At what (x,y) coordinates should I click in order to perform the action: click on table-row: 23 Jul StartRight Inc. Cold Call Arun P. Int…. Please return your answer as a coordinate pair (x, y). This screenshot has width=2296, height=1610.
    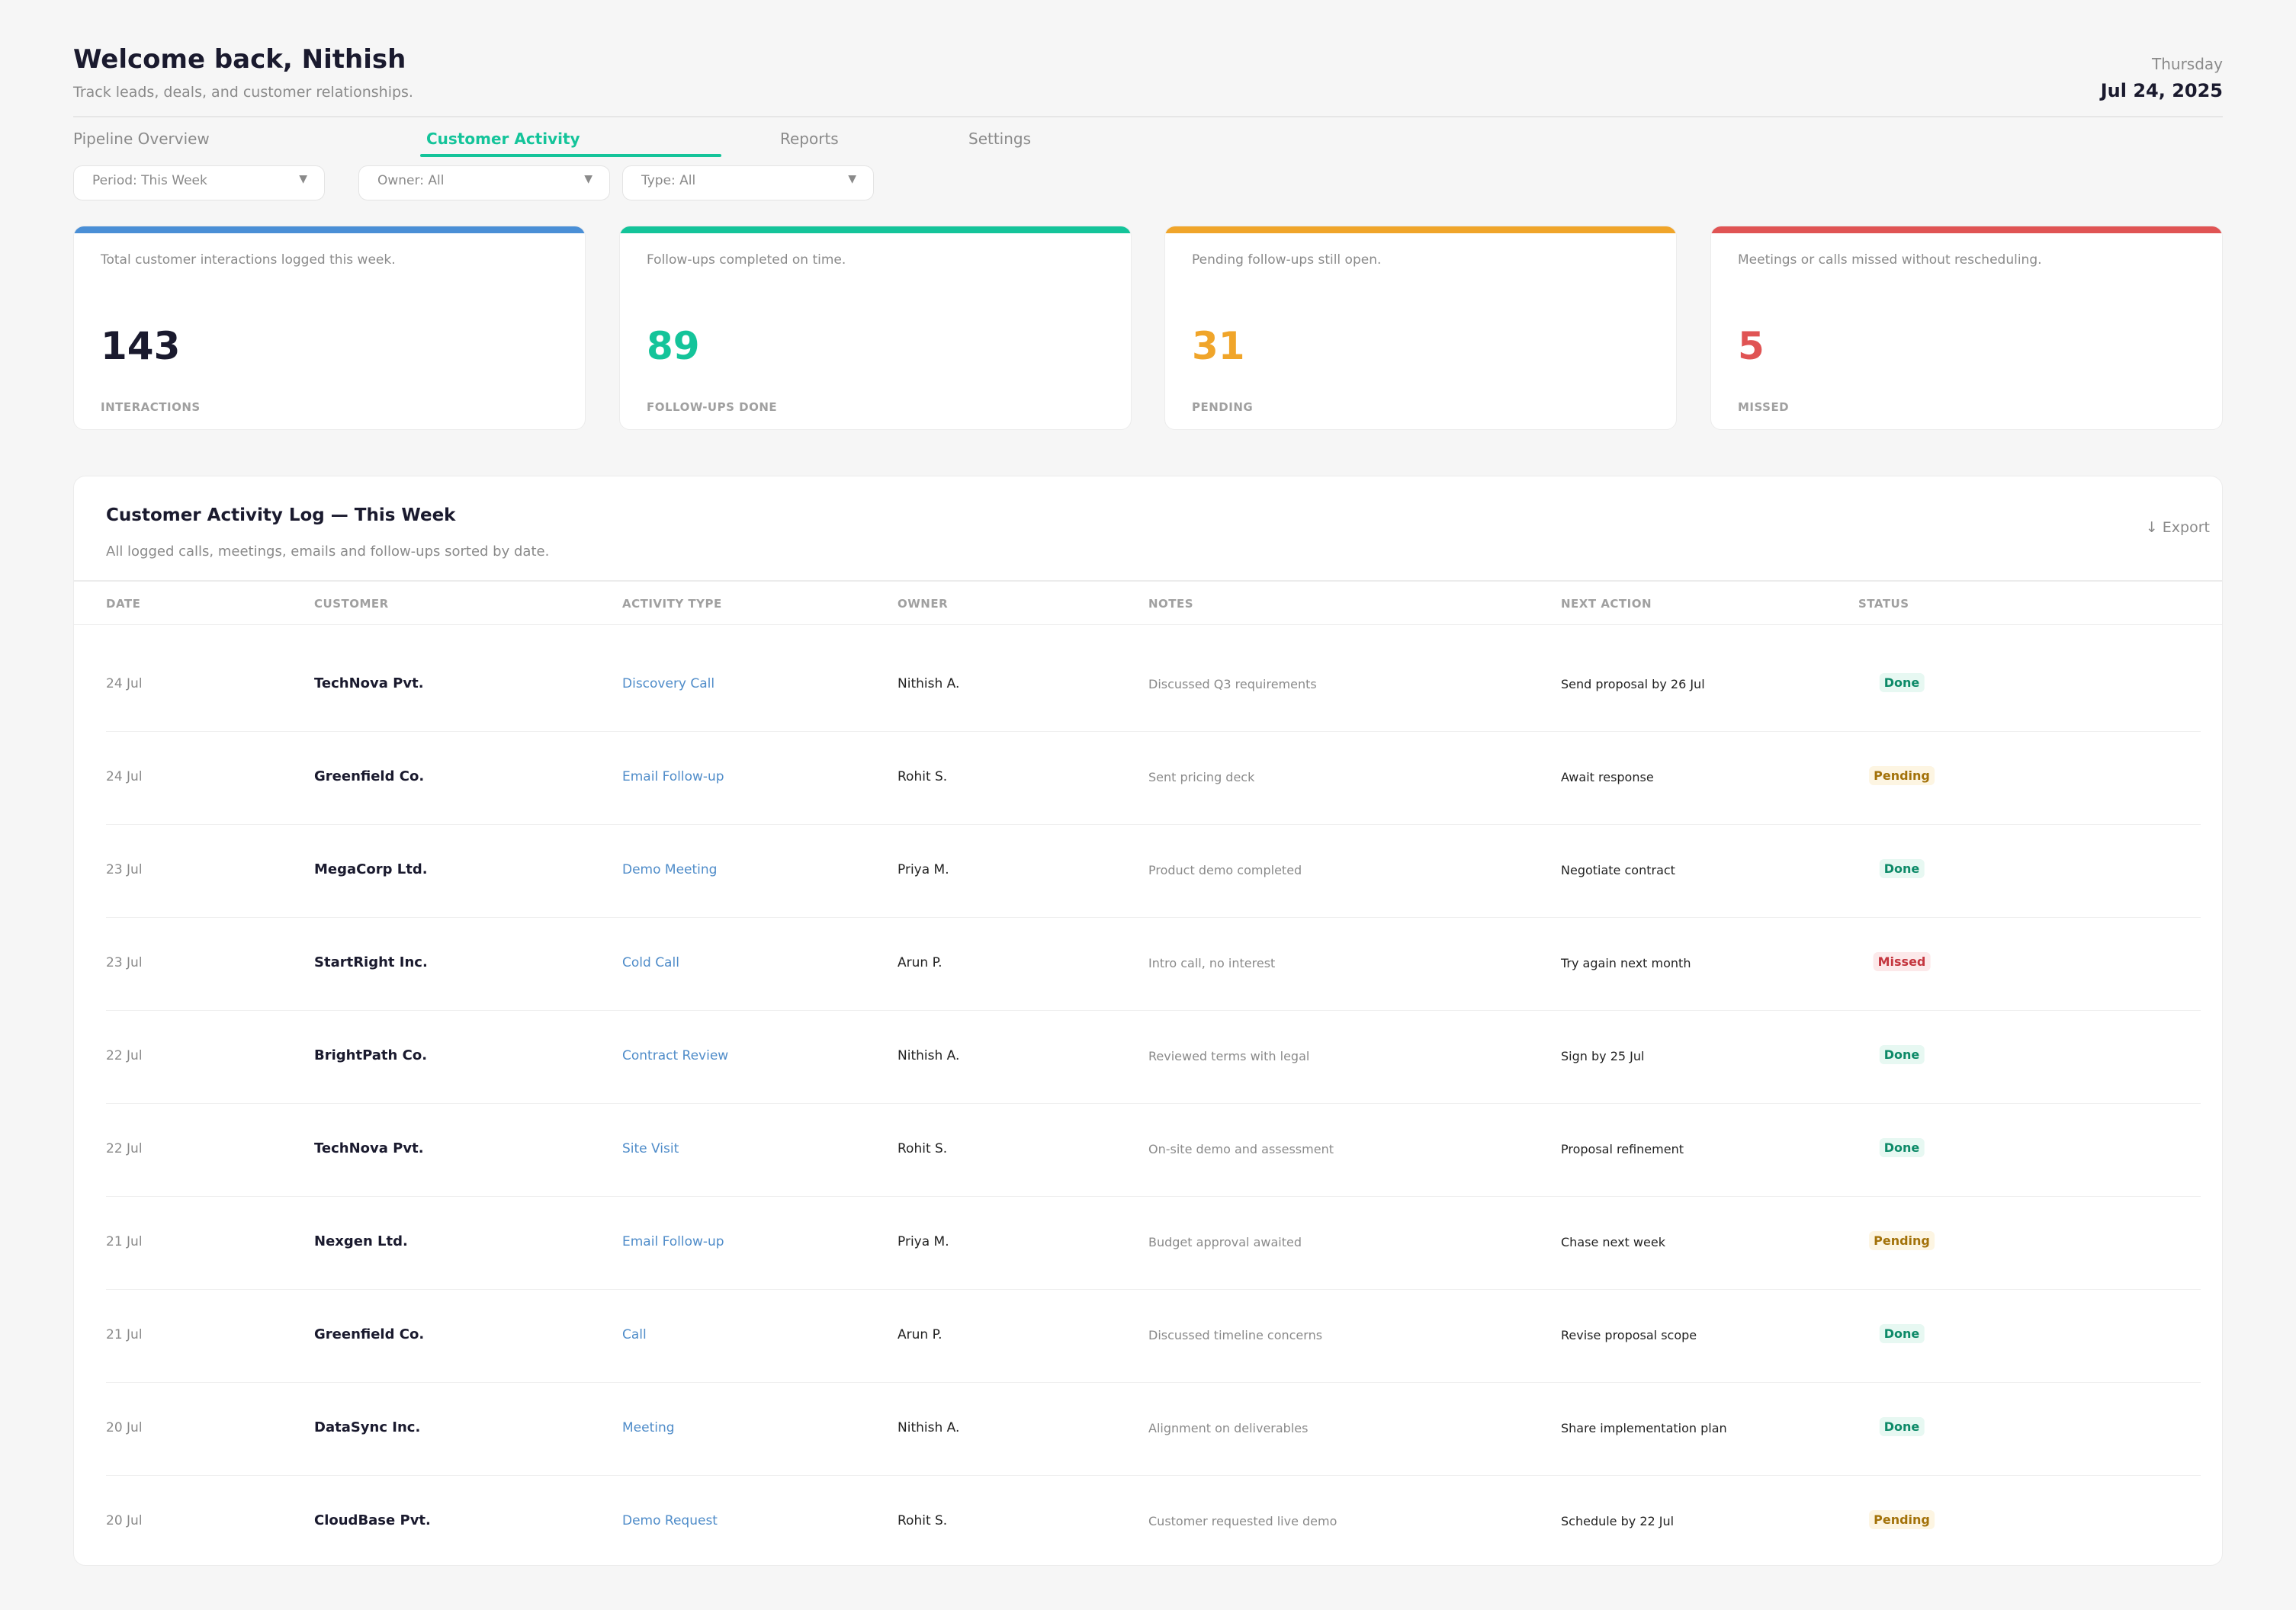
    Looking at the image, I should click on (1153, 965).